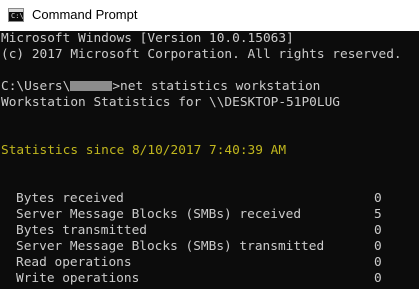 This screenshot has width=419, height=289. I want to click on stat-label: Read operations, so click(74, 262).